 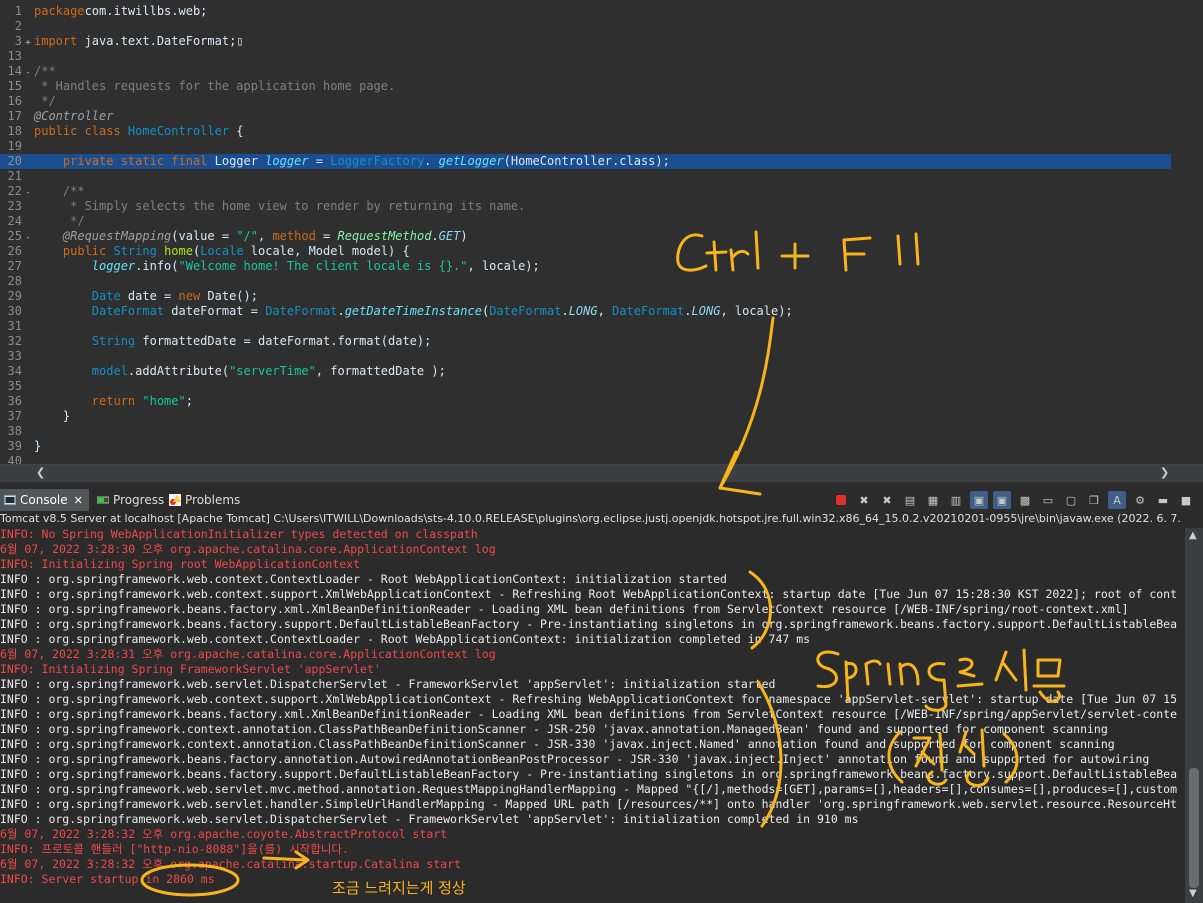 I want to click on code-token: }, so click(x=38, y=446).